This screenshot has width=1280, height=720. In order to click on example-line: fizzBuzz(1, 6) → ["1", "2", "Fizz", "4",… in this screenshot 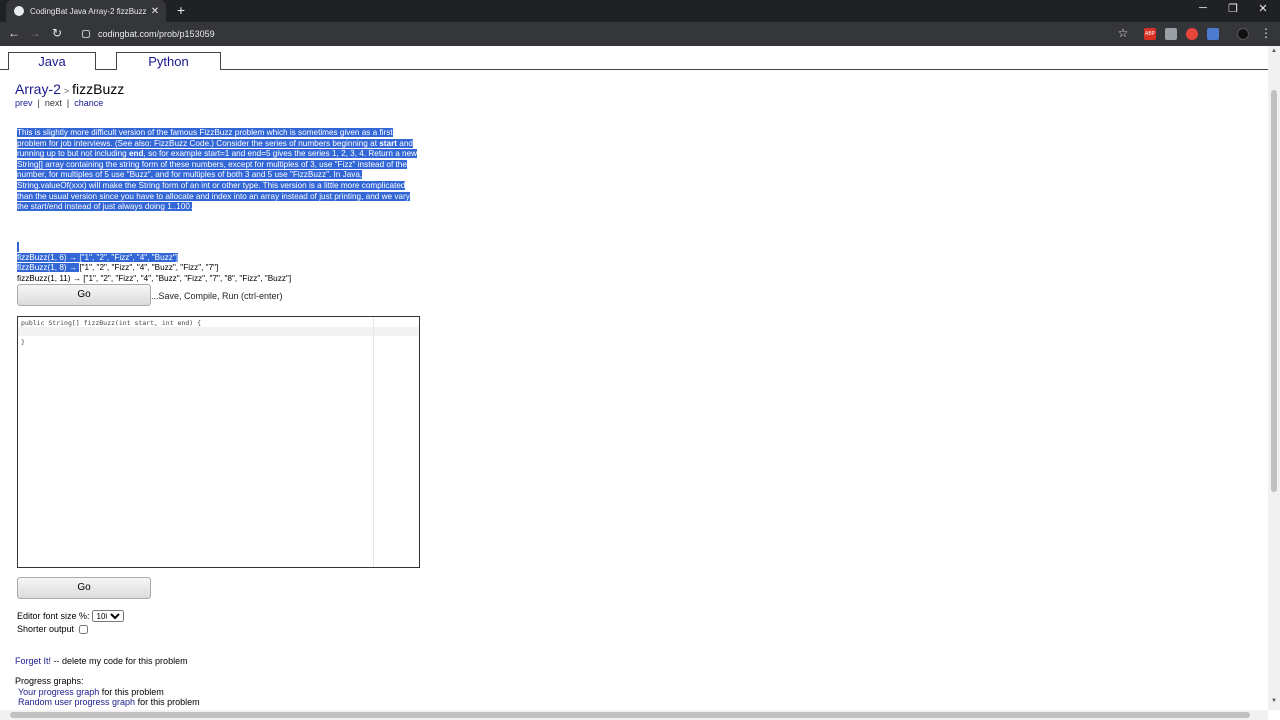, I will do `click(98, 257)`.